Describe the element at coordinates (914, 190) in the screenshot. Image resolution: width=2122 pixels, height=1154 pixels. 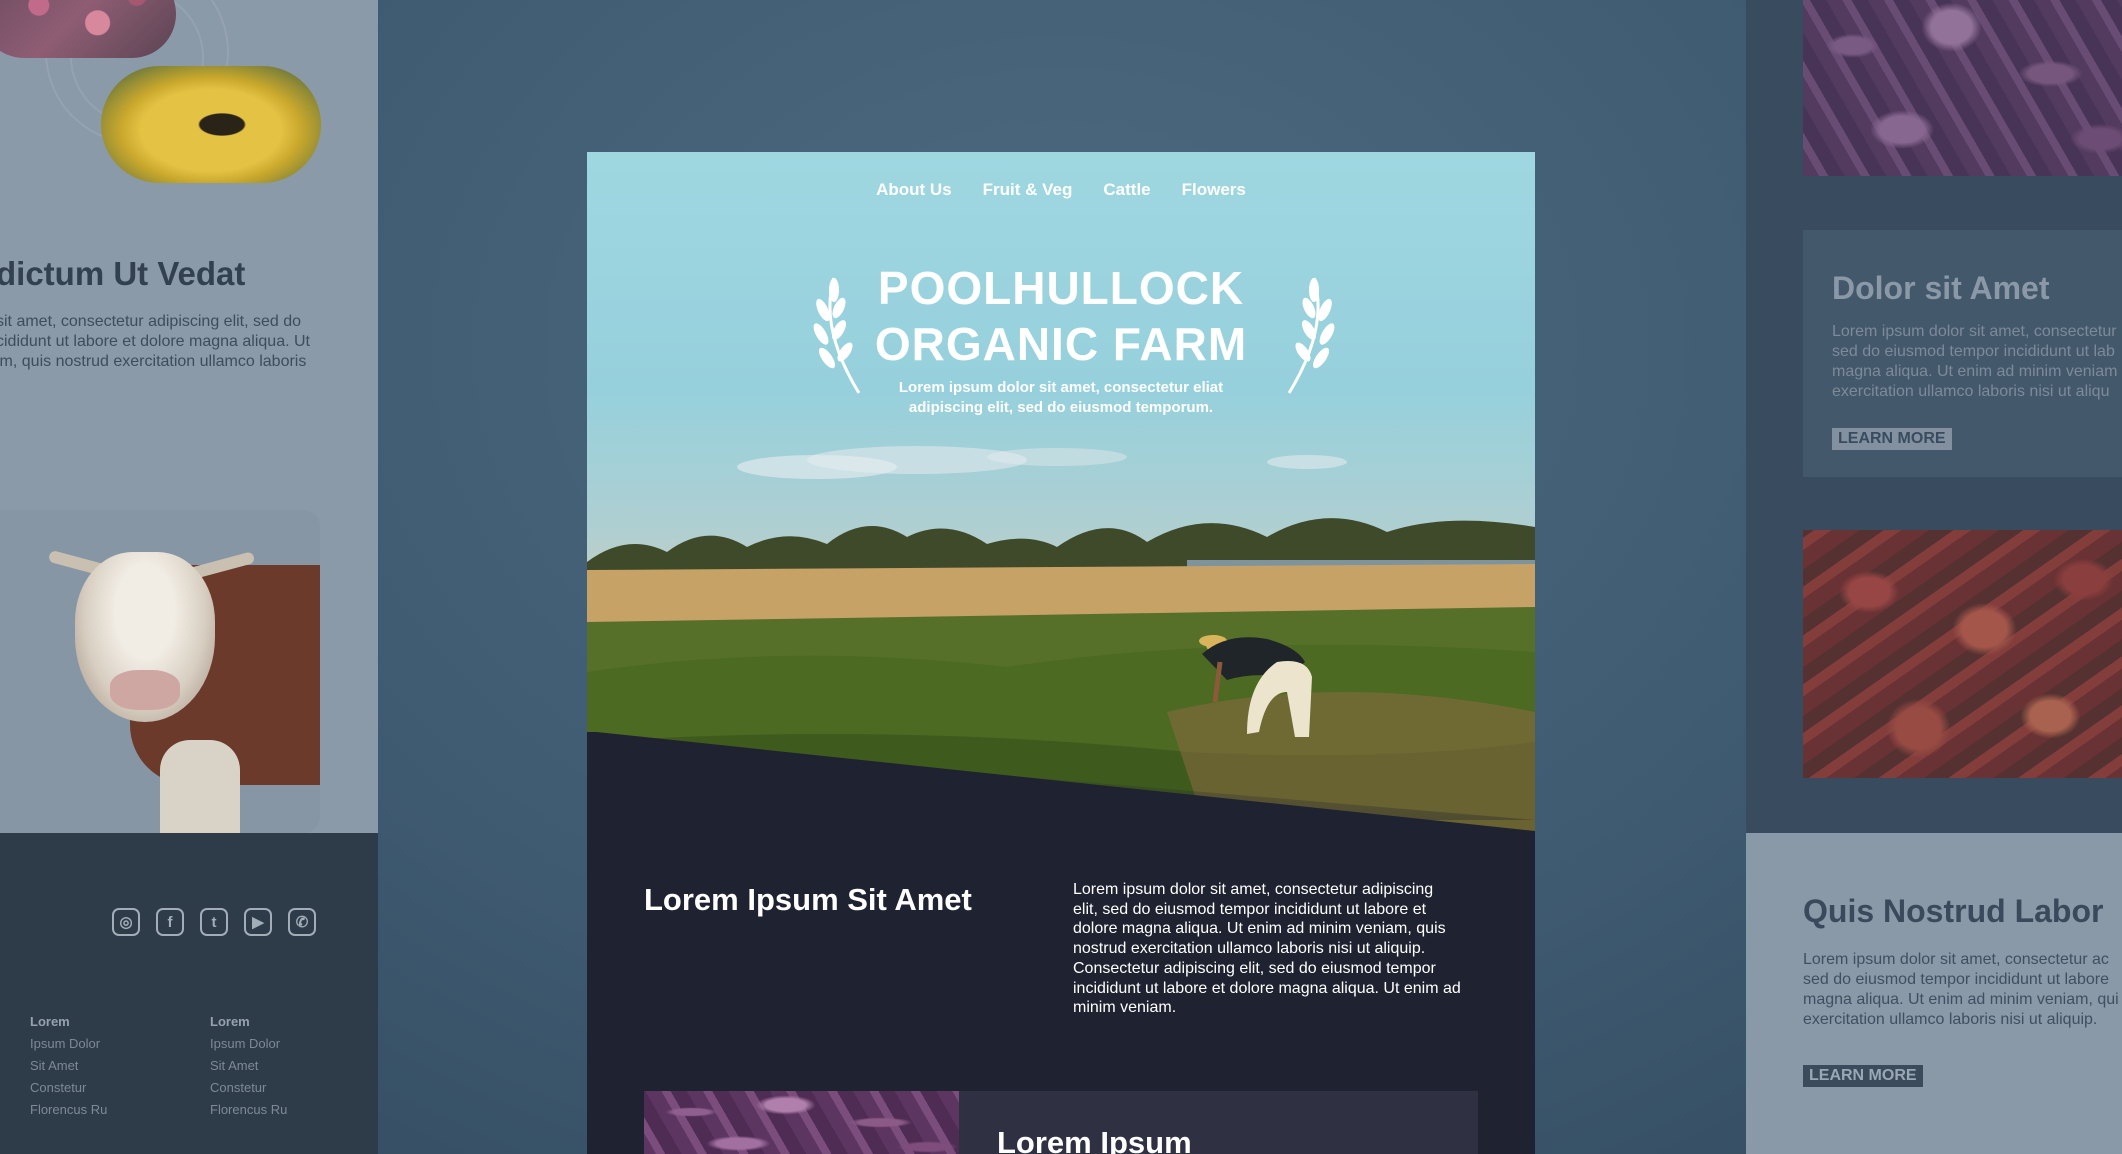
I see `nav-about-us: About Us` at that location.